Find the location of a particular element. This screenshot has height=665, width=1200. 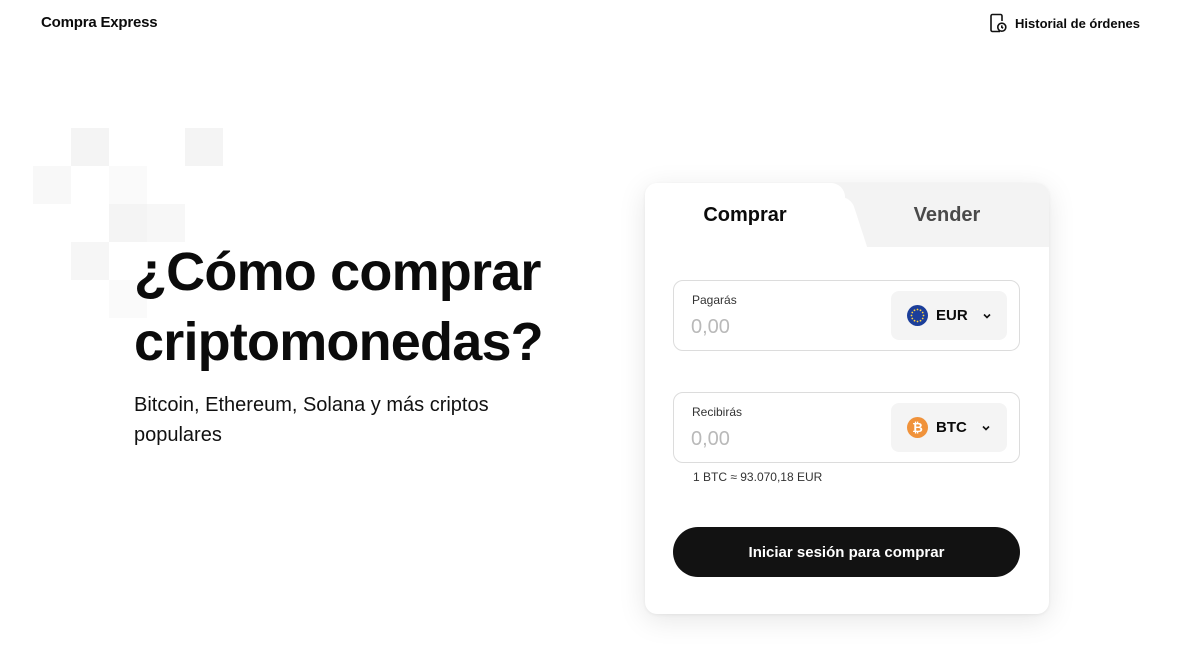

pay-amount-input is located at coordinates (776, 327).